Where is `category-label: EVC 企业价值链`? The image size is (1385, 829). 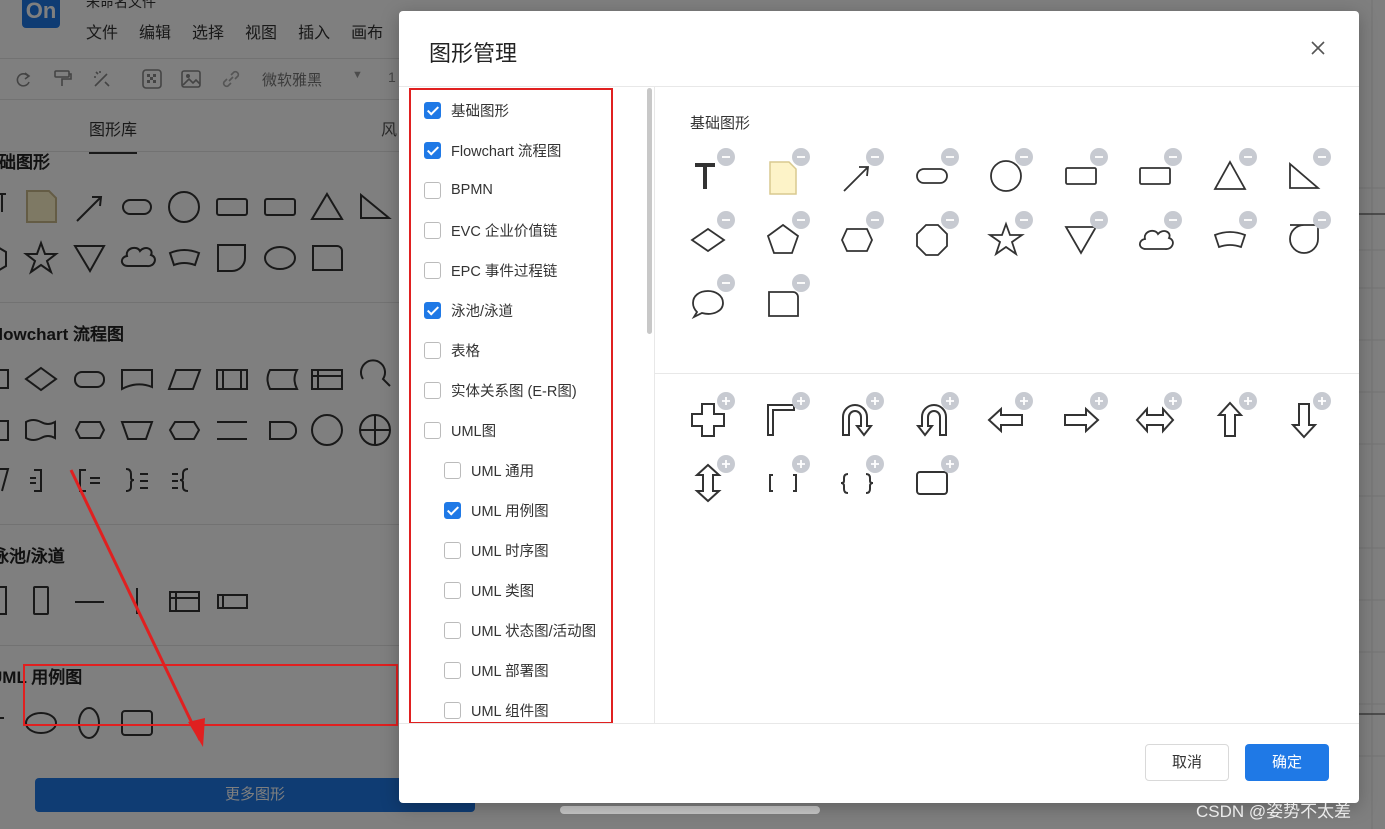
category-label: EVC 企业价值链 is located at coordinates (504, 231).